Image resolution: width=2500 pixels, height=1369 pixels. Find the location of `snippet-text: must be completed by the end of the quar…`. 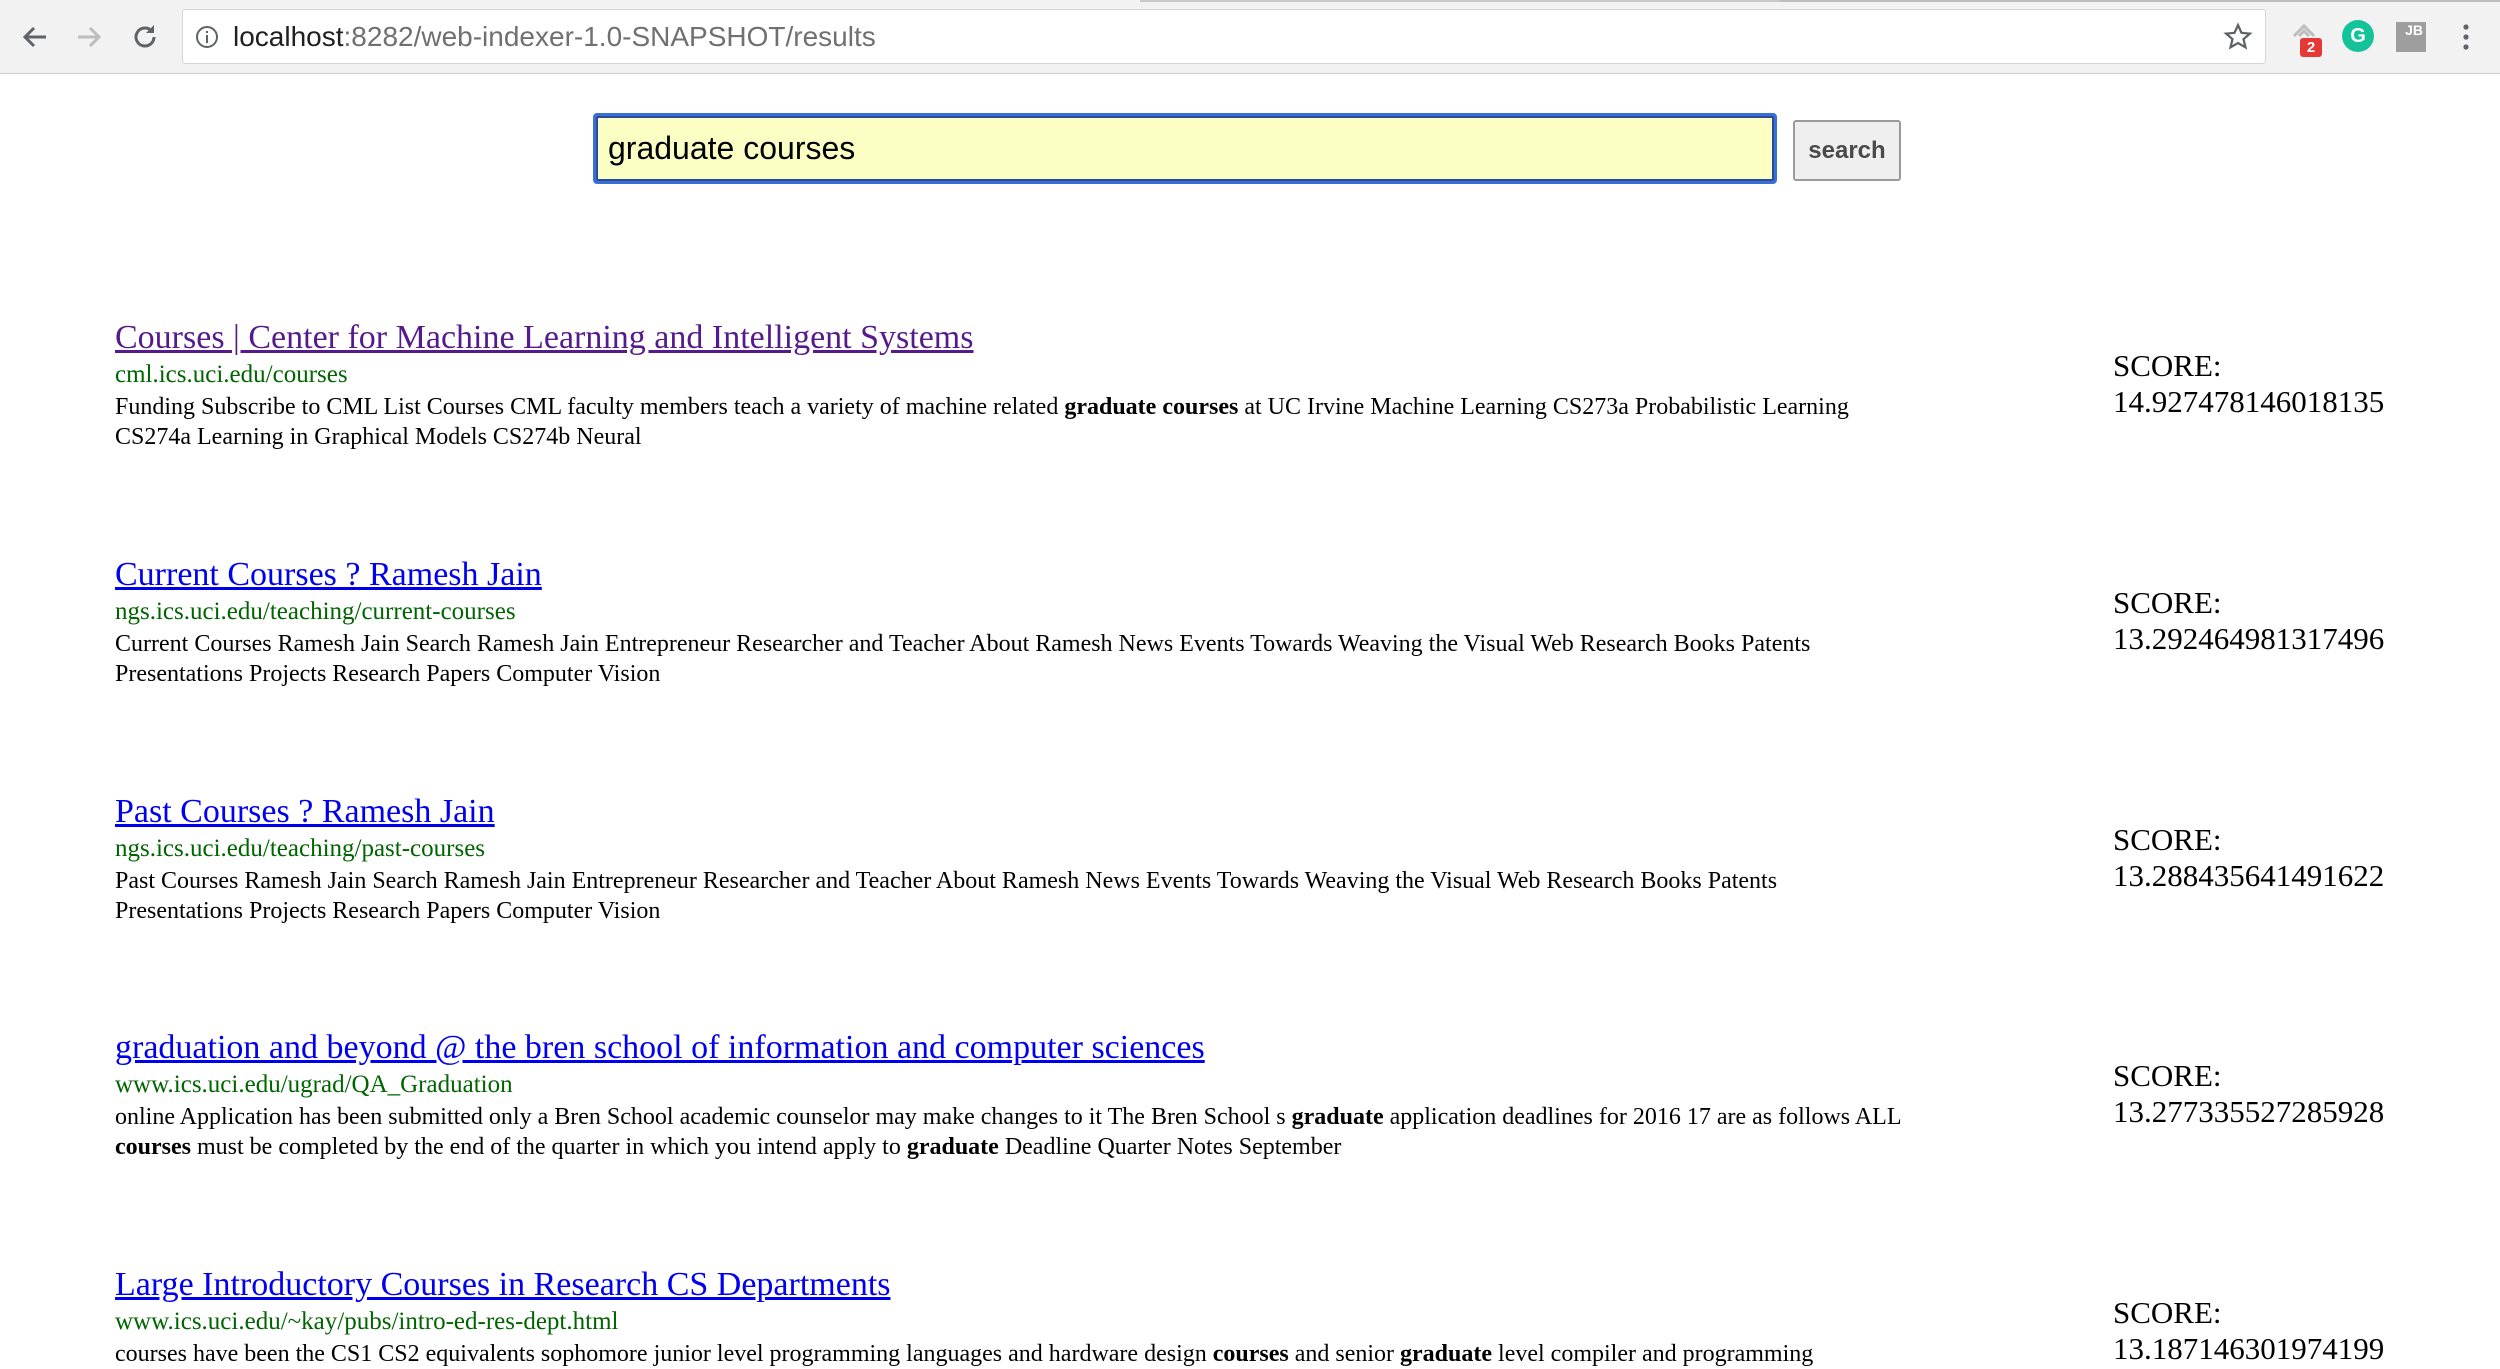

snippet-text: must be completed by the end of the quar… is located at coordinates (548, 1147).